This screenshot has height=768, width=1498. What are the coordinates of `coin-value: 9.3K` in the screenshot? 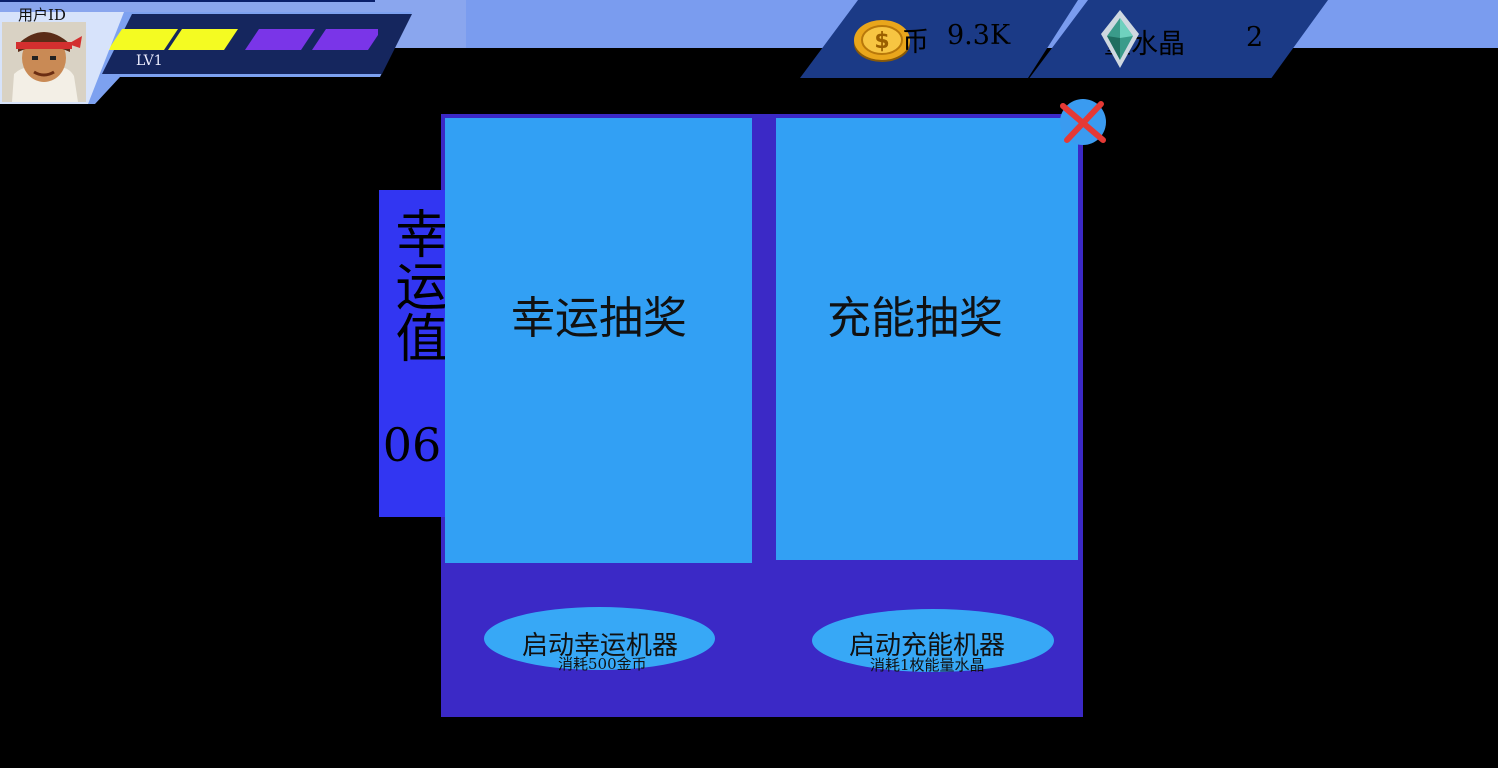 It's located at (979, 35).